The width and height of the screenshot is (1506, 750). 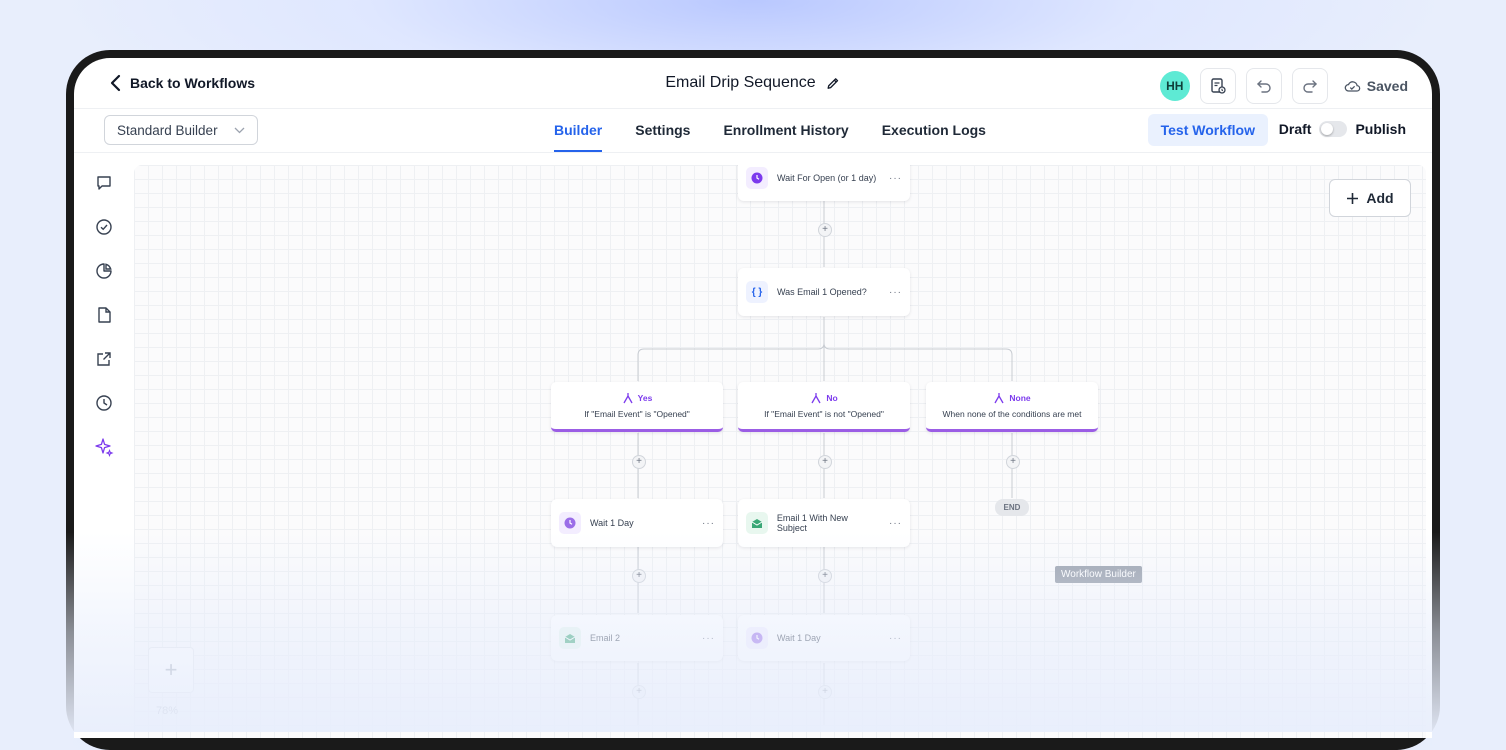 I want to click on zoom-in-button: +, so click(x=171, y=670).